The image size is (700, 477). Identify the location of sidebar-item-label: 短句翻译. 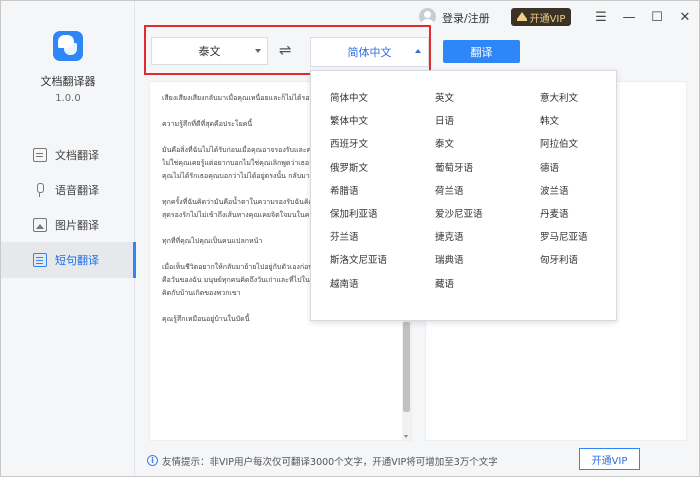
(77, 260).